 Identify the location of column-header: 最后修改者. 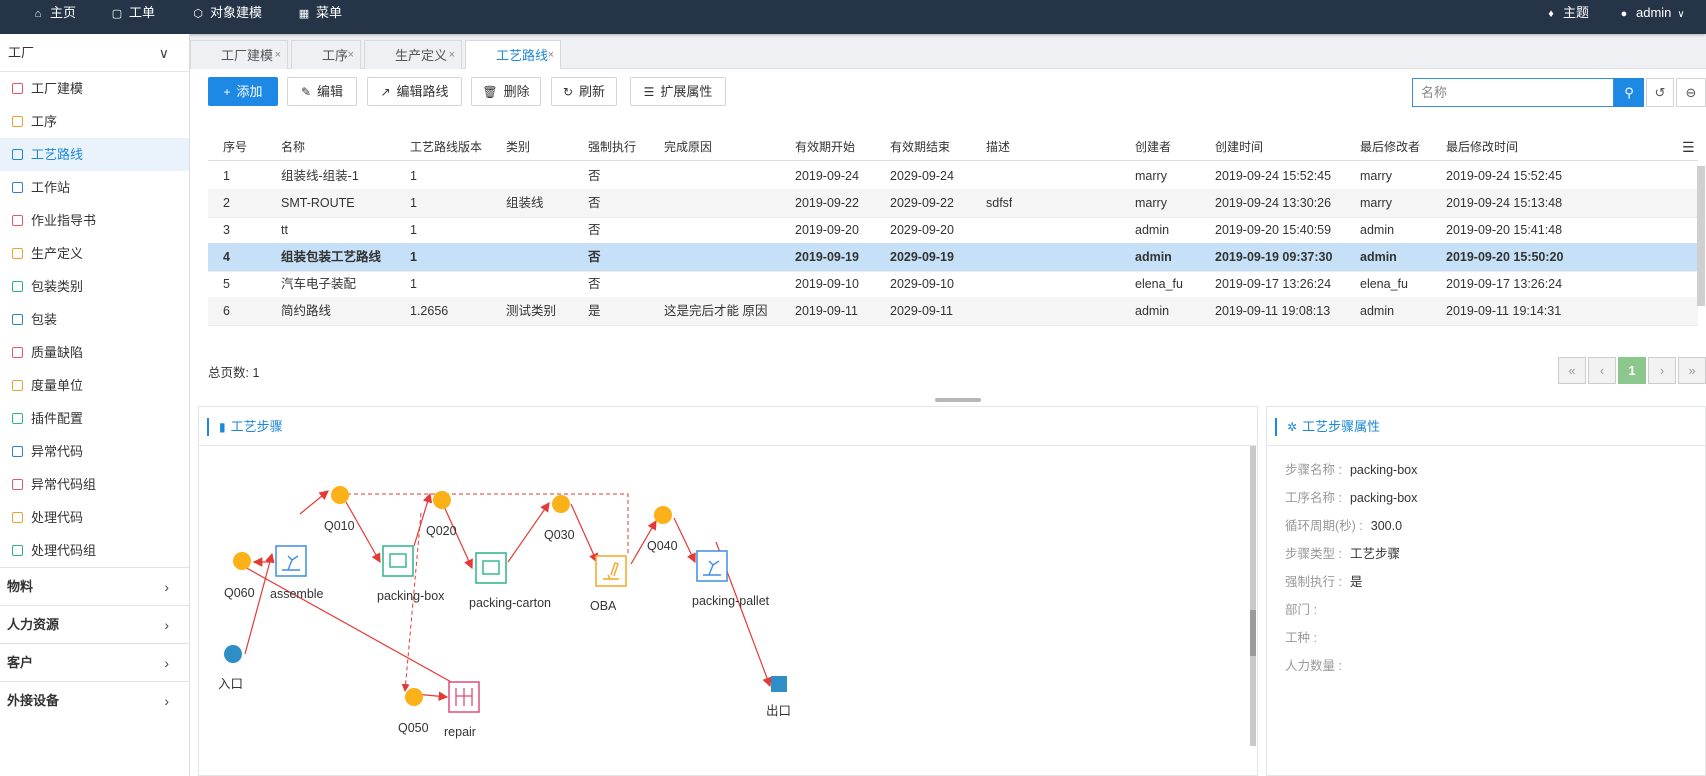
(1390, 147).